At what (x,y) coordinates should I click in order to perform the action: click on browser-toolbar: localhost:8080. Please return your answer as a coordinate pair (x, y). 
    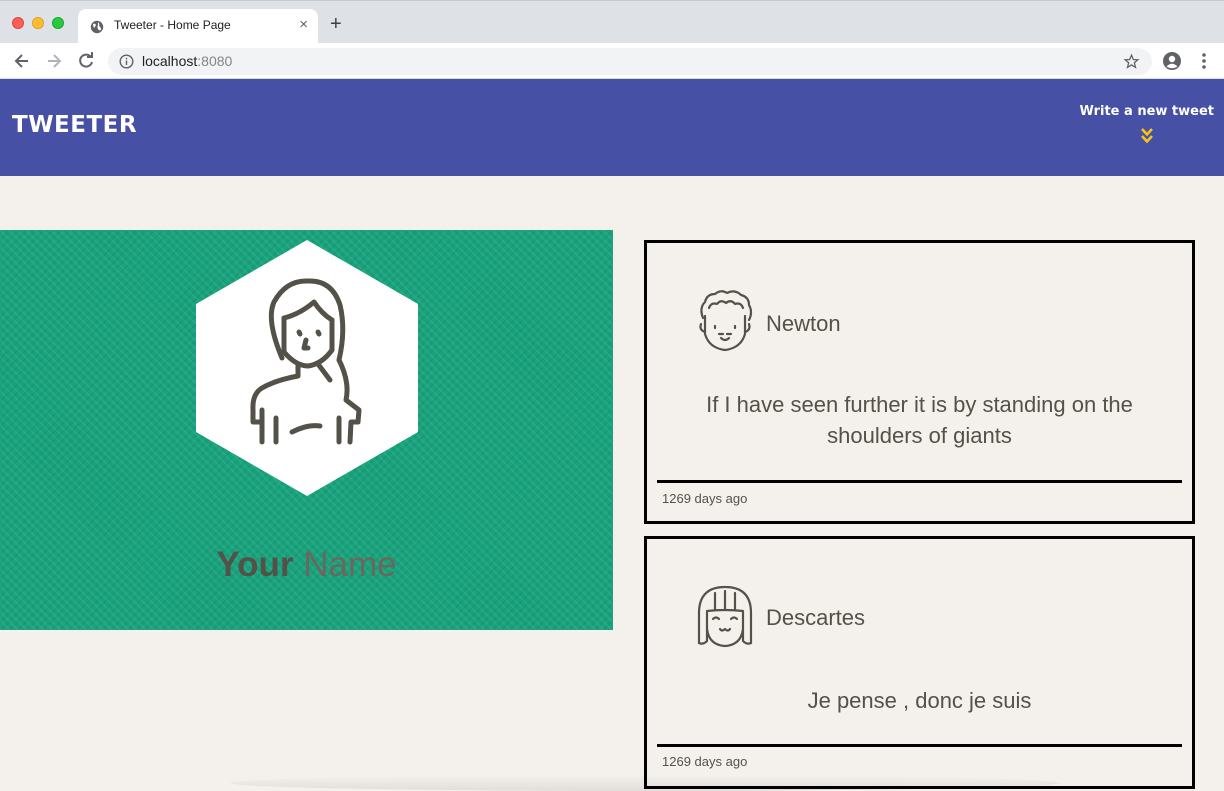
    Looking at the image, I should click on (612, 61).